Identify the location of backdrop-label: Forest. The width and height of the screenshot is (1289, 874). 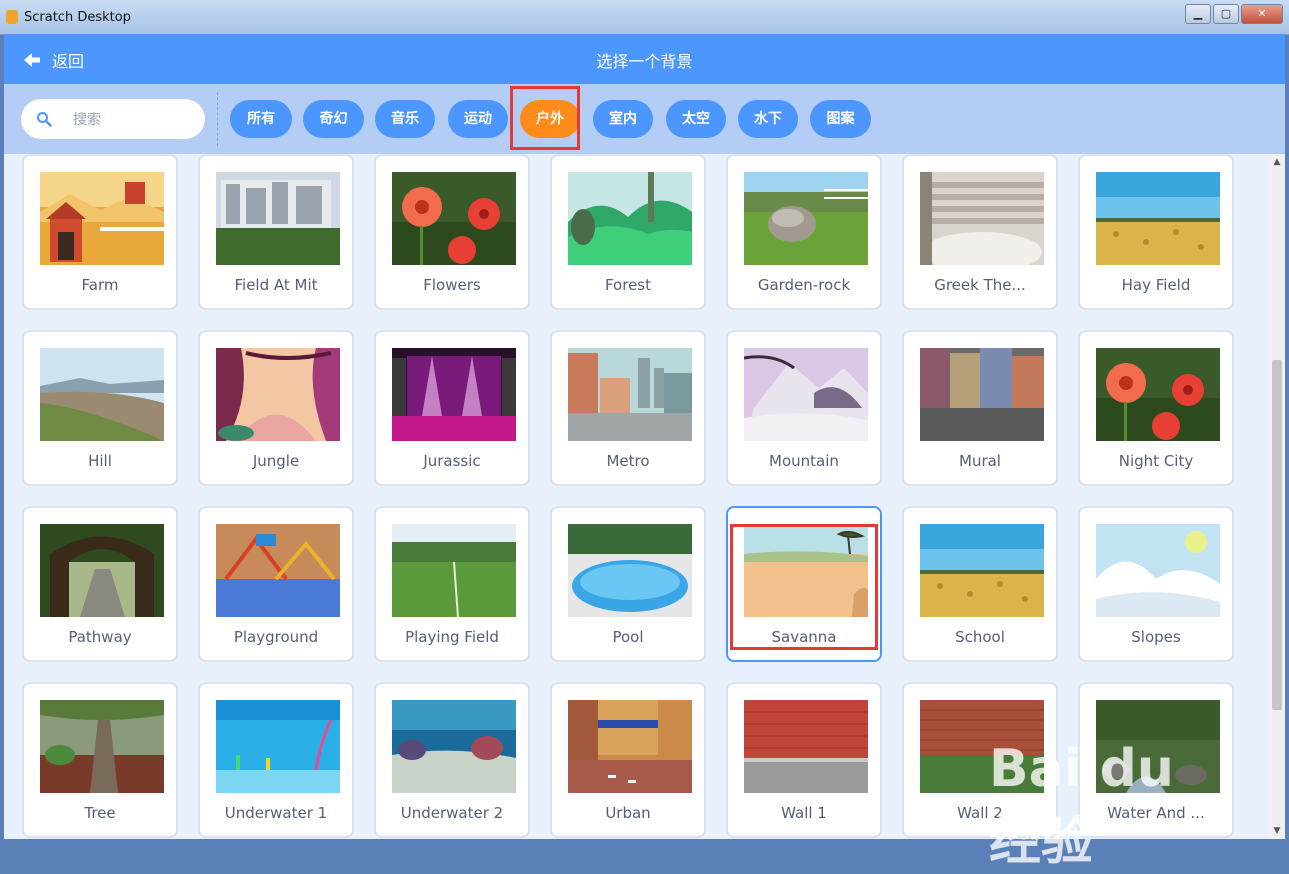
(628, 285).